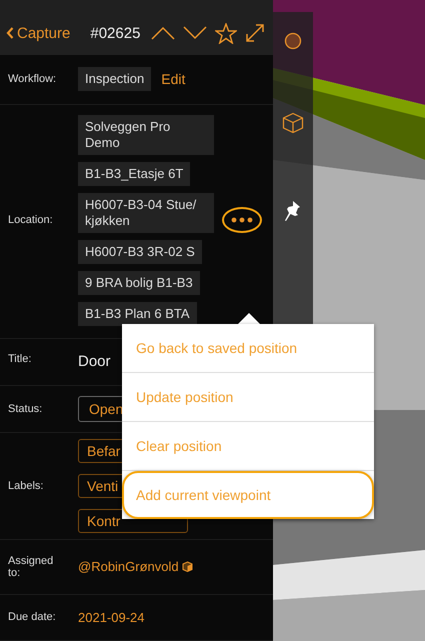 The width and height of the screenshot is (425, 641). What do you see at coordinates (195, 33) in the screenshot?
I see `chevron-down-icon` at bounding box center [195, 33].